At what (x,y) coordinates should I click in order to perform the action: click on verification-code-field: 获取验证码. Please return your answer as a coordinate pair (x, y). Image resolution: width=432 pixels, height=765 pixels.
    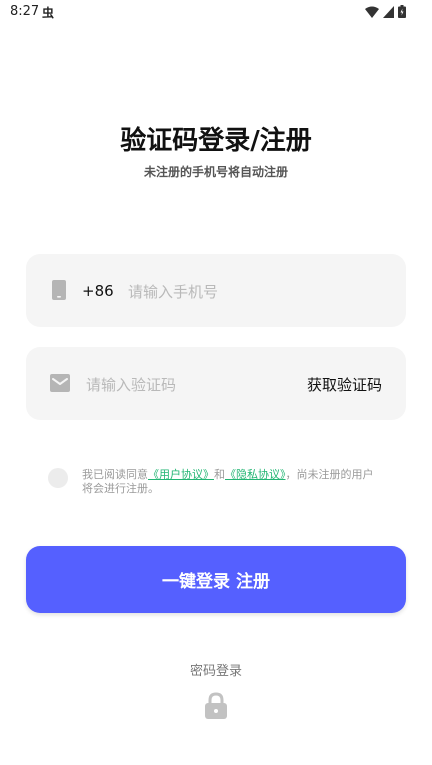
    Looking at the image, I should click on (216, 383).